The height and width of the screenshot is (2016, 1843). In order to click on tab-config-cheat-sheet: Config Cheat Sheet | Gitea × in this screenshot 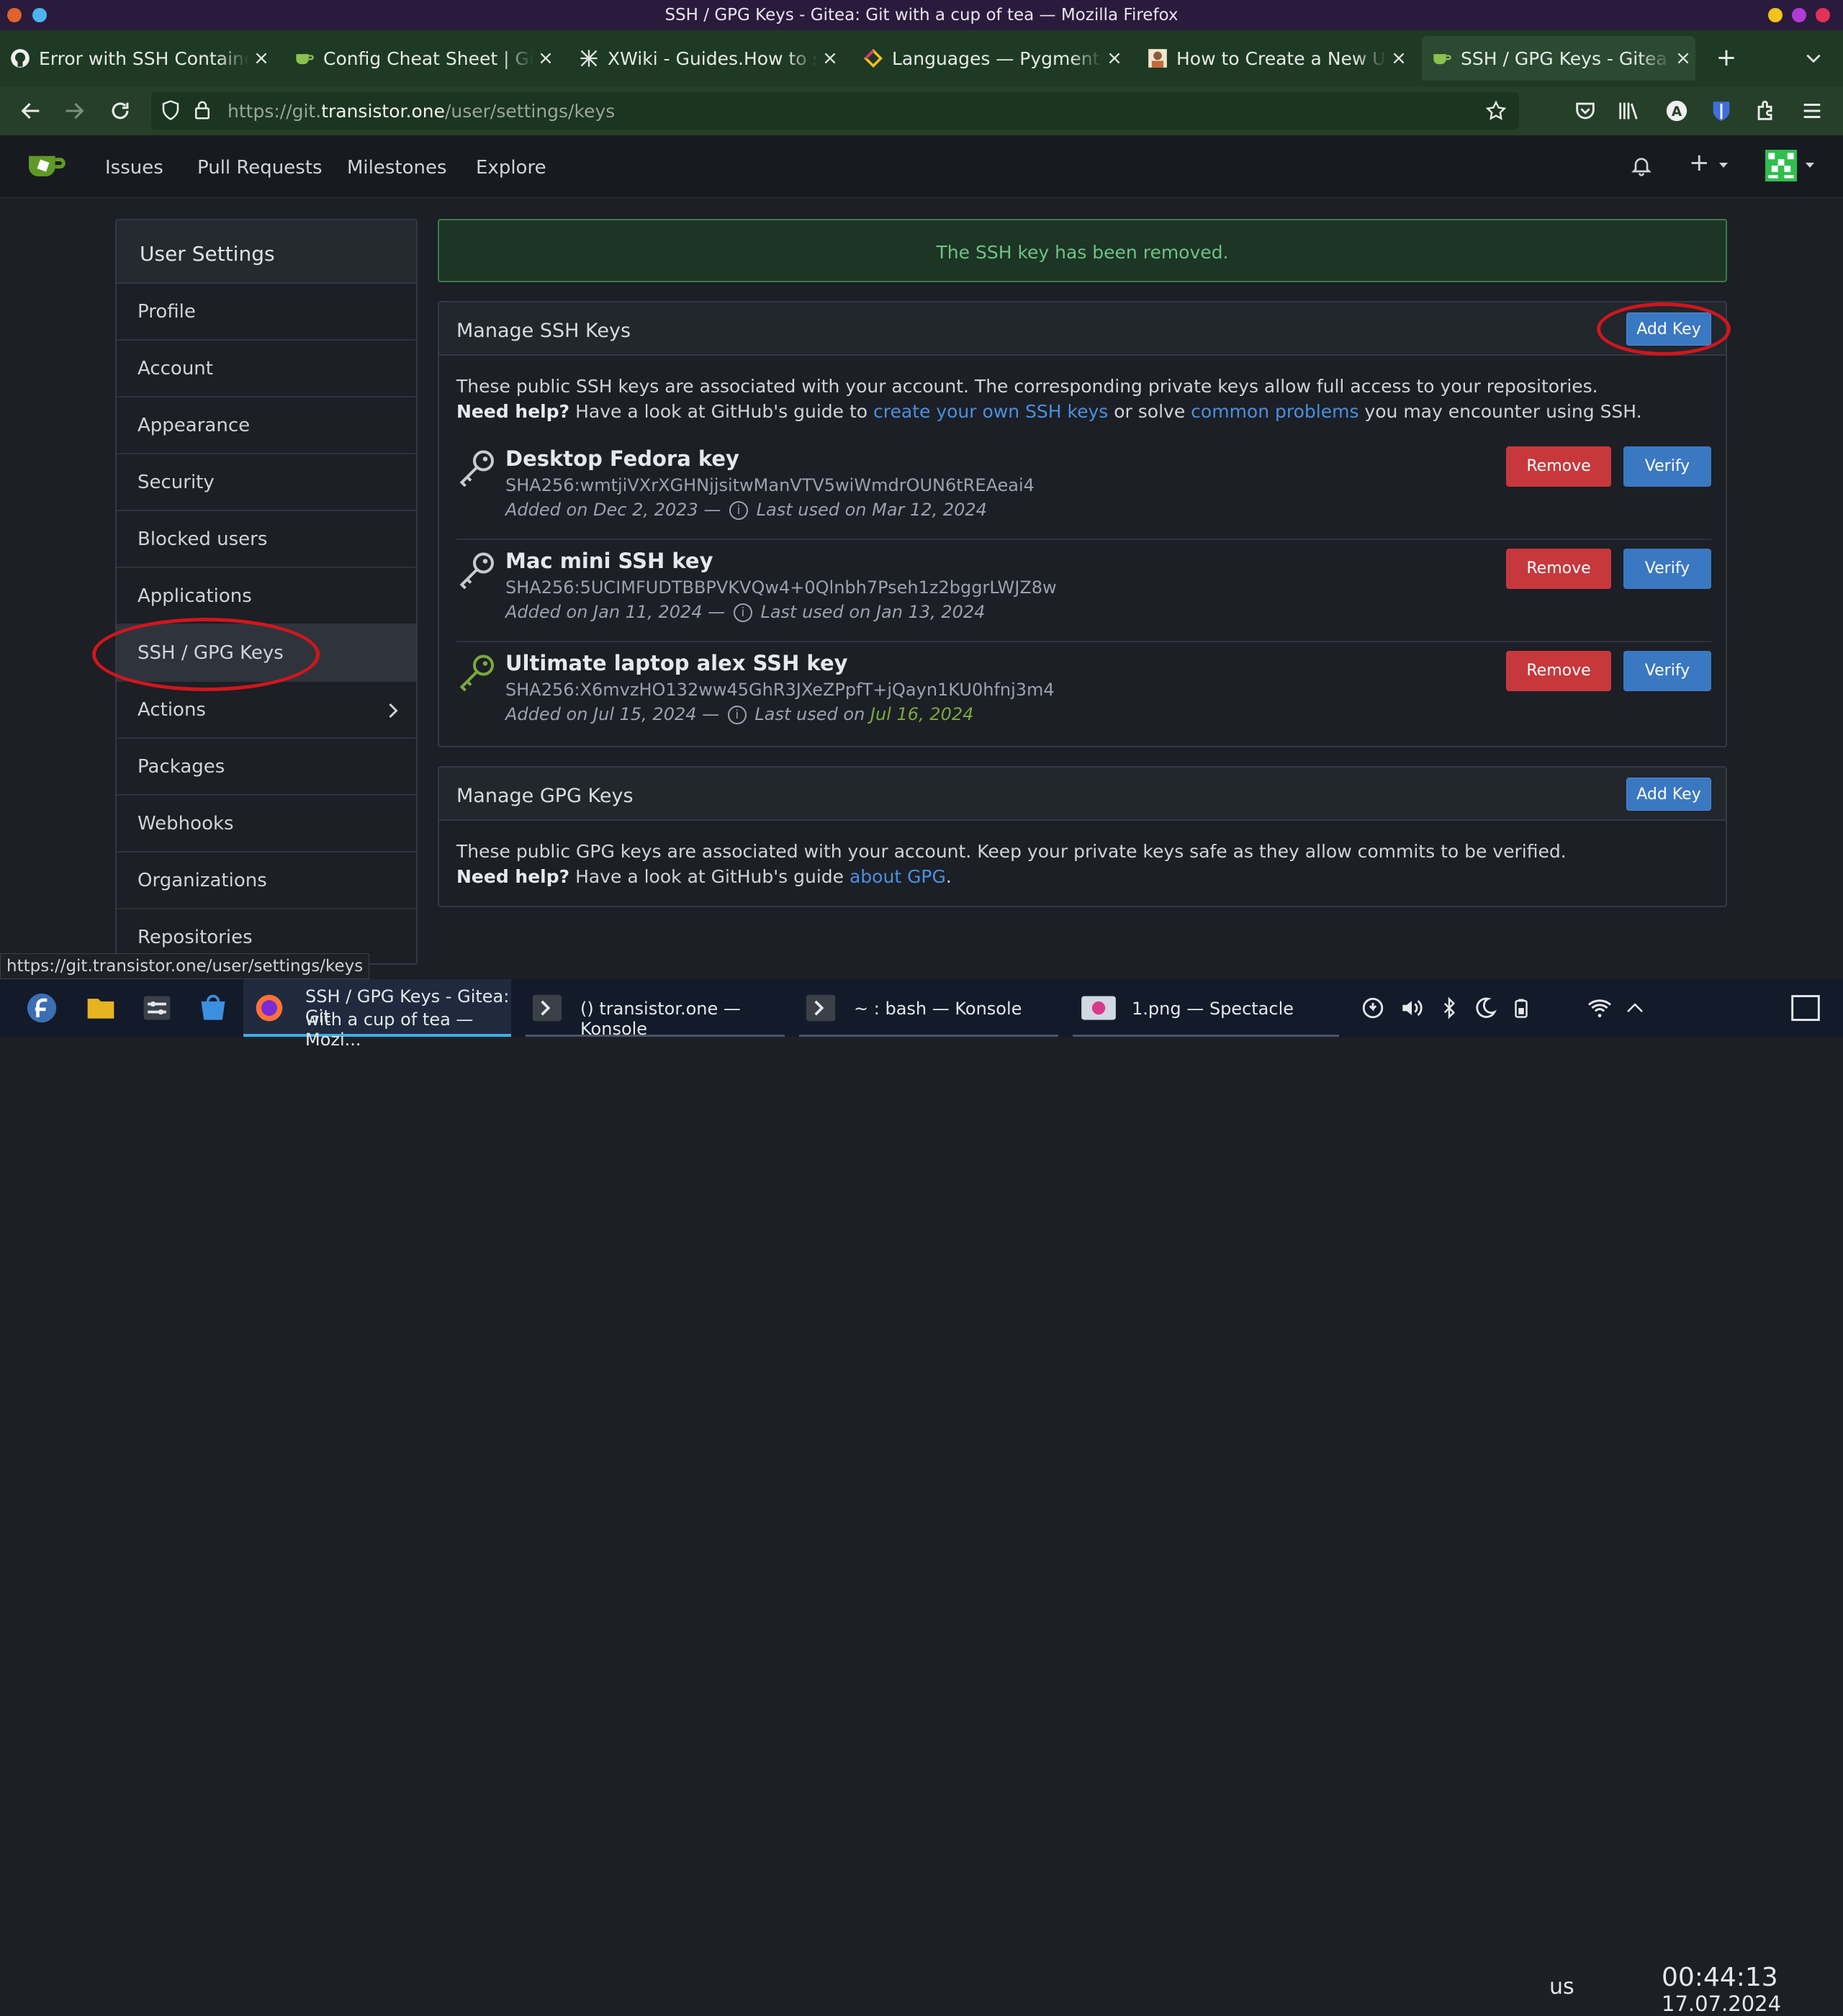, I will do `click(421, 58)`.